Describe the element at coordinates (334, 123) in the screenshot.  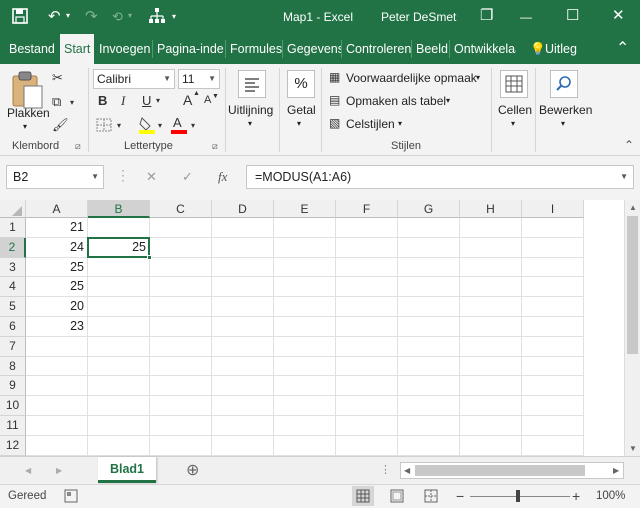
I see `cell-styles-icon: ▧` at that location.